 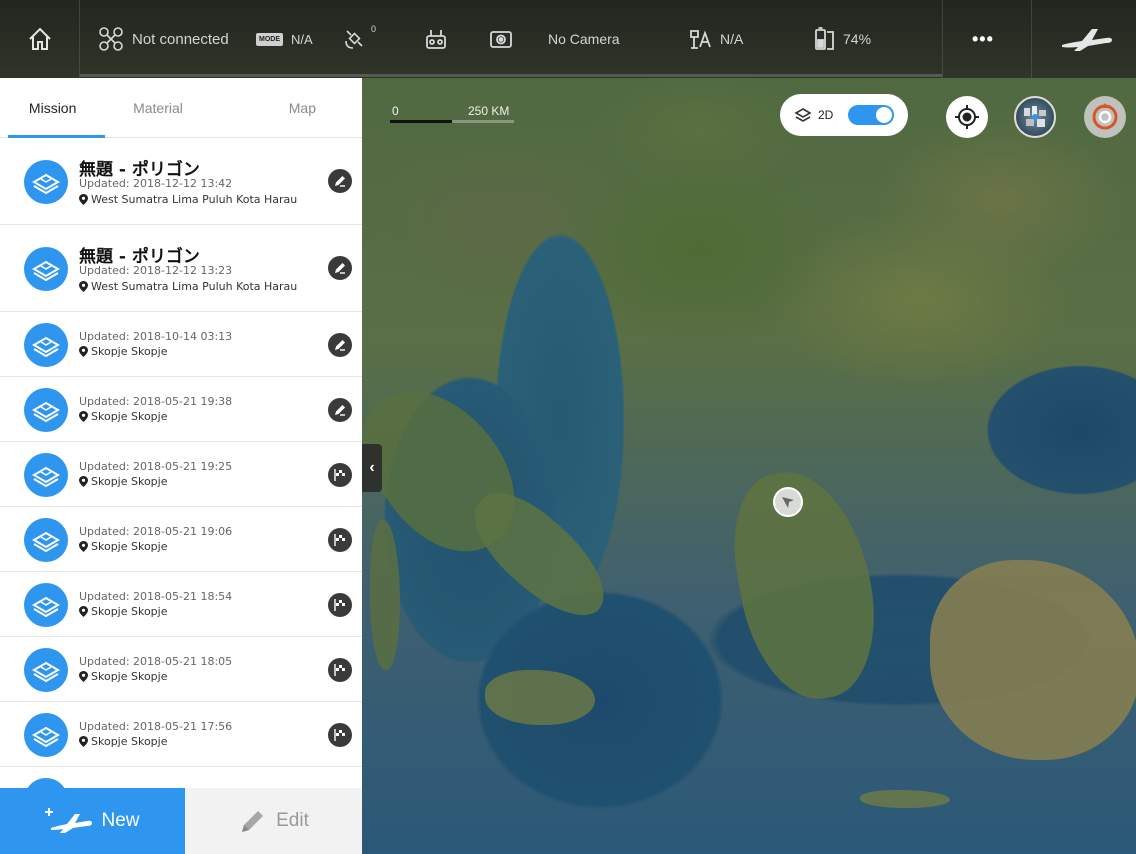 What do you see at coordinates (803, 115) in the screenshot?
I see `layers-icon` at bounding box center [803, 115].